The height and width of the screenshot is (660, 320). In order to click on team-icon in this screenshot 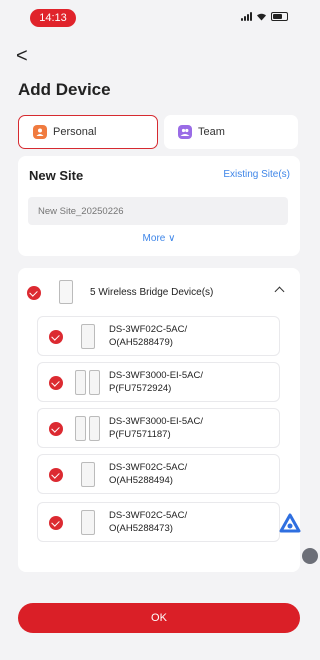, I will do `click(185, 132)`.